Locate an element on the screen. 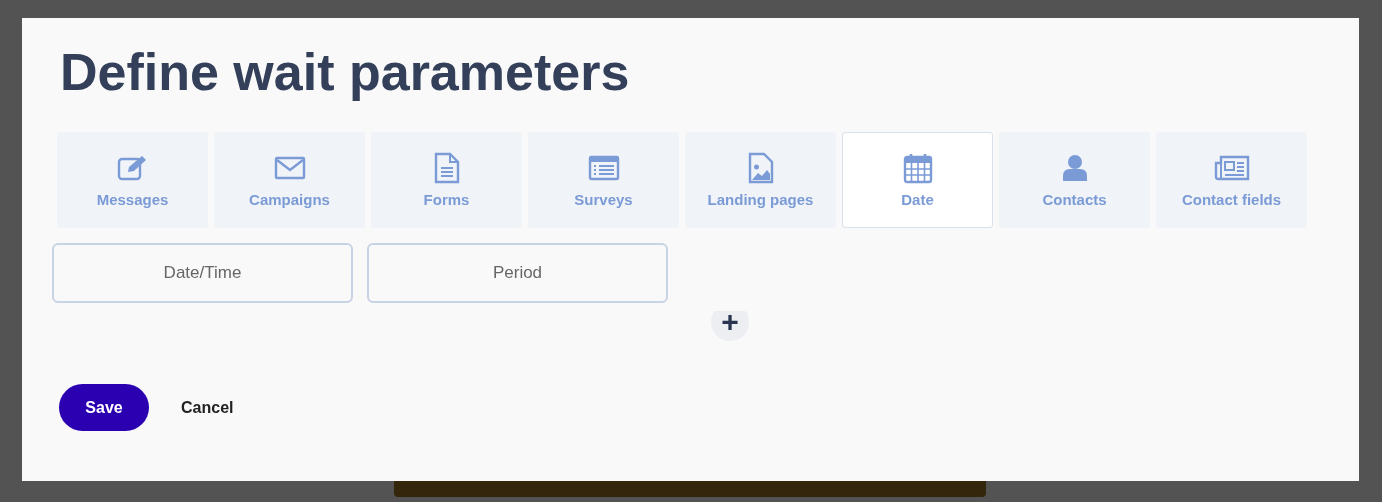 The height and width of the screenshot is (502, 1382). cancel-button: Cancel is located at coordinates (207, 407).